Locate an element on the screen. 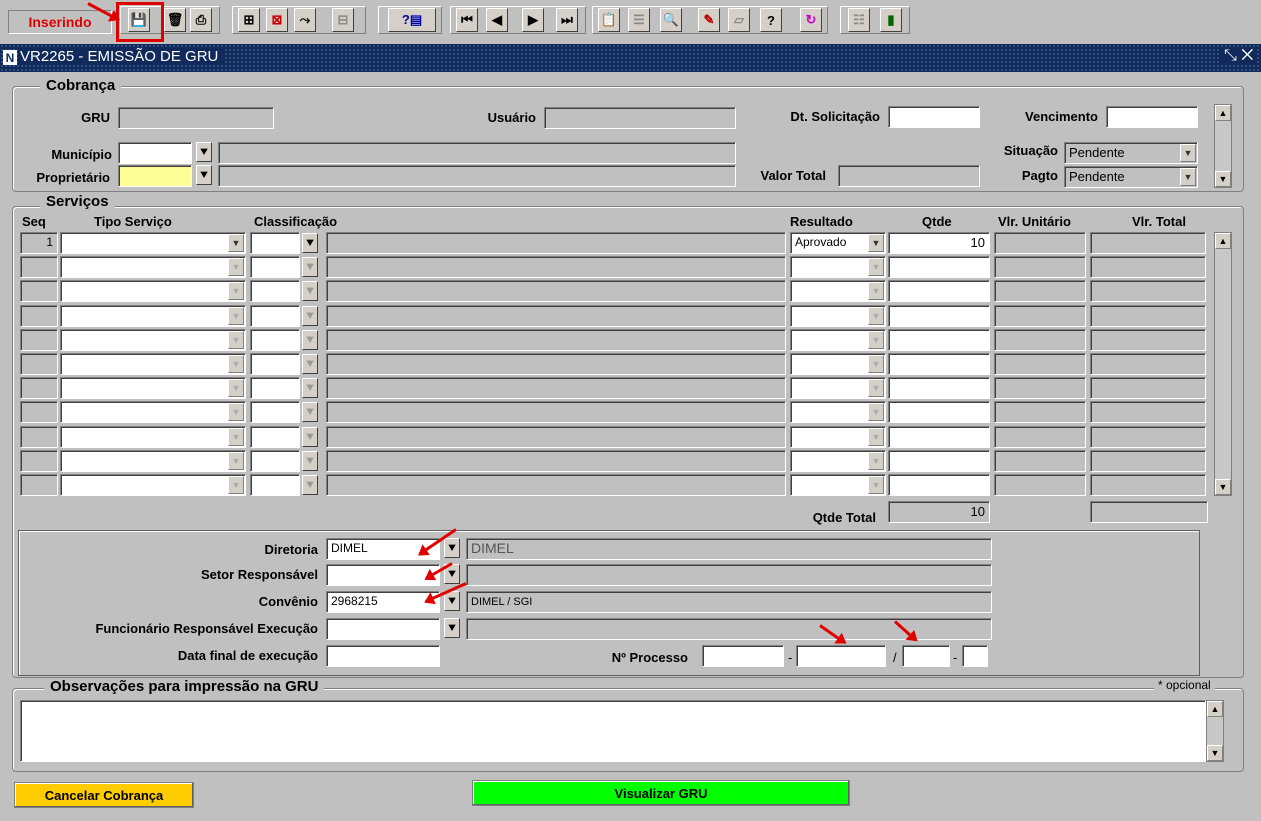 The height and width of the screenshot is (821, 1261). list-icon: ☰ is located at coordinates (639, 20).